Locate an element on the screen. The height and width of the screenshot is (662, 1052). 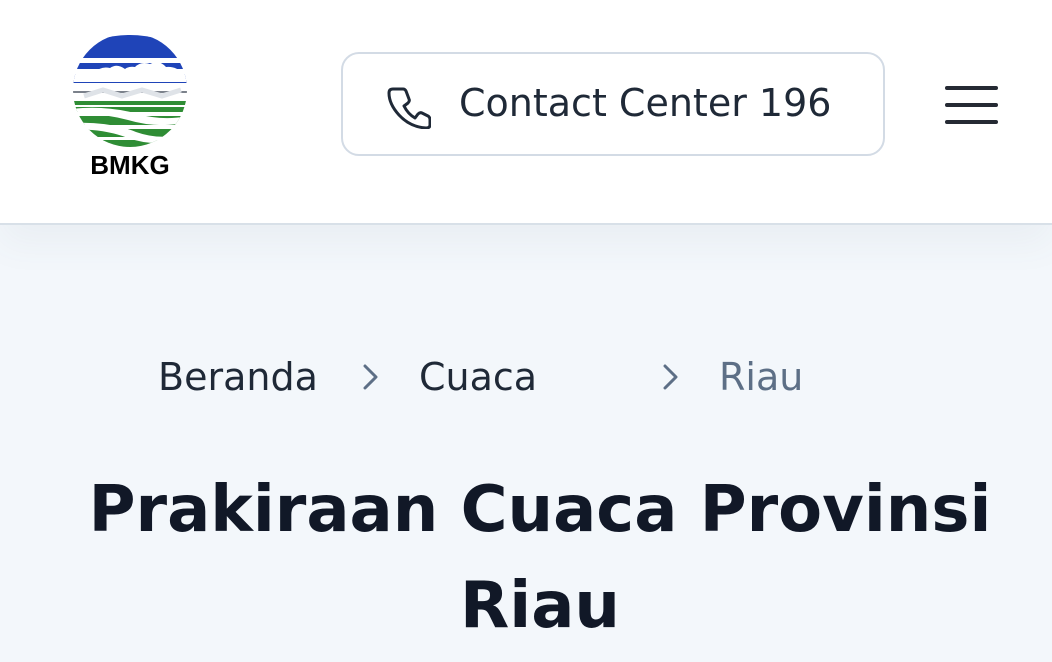
bmkg-logo-icon is located at coordinates (130, 90).